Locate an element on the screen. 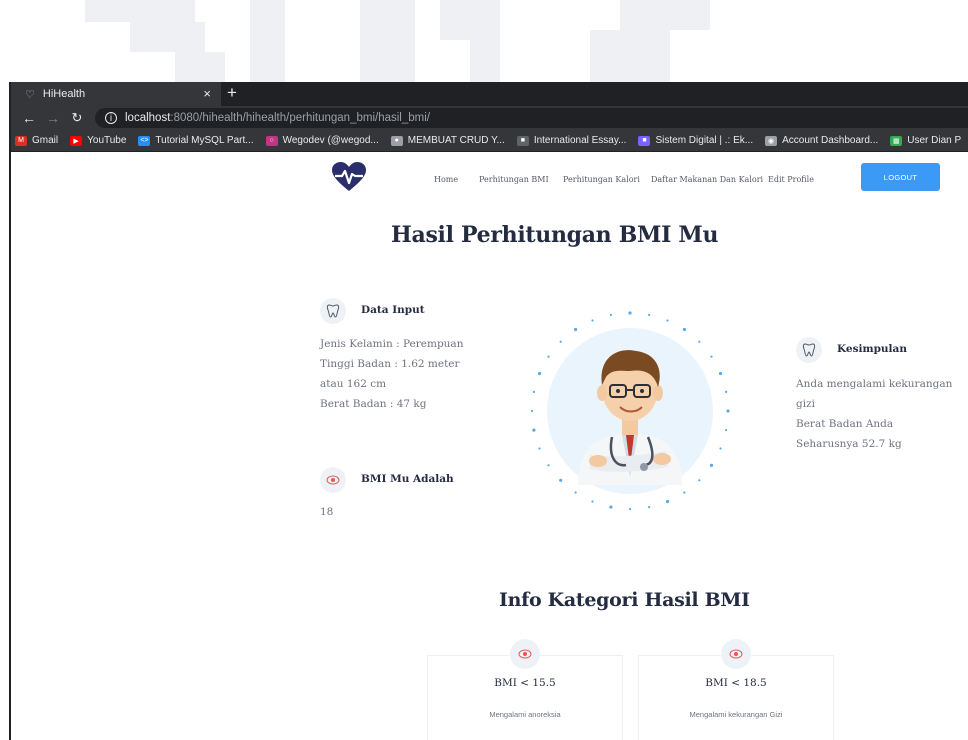 The width and height of the screenshot is (968, 740). bookmark-item: ▶ YouTube is located at coordinates (98, 140).